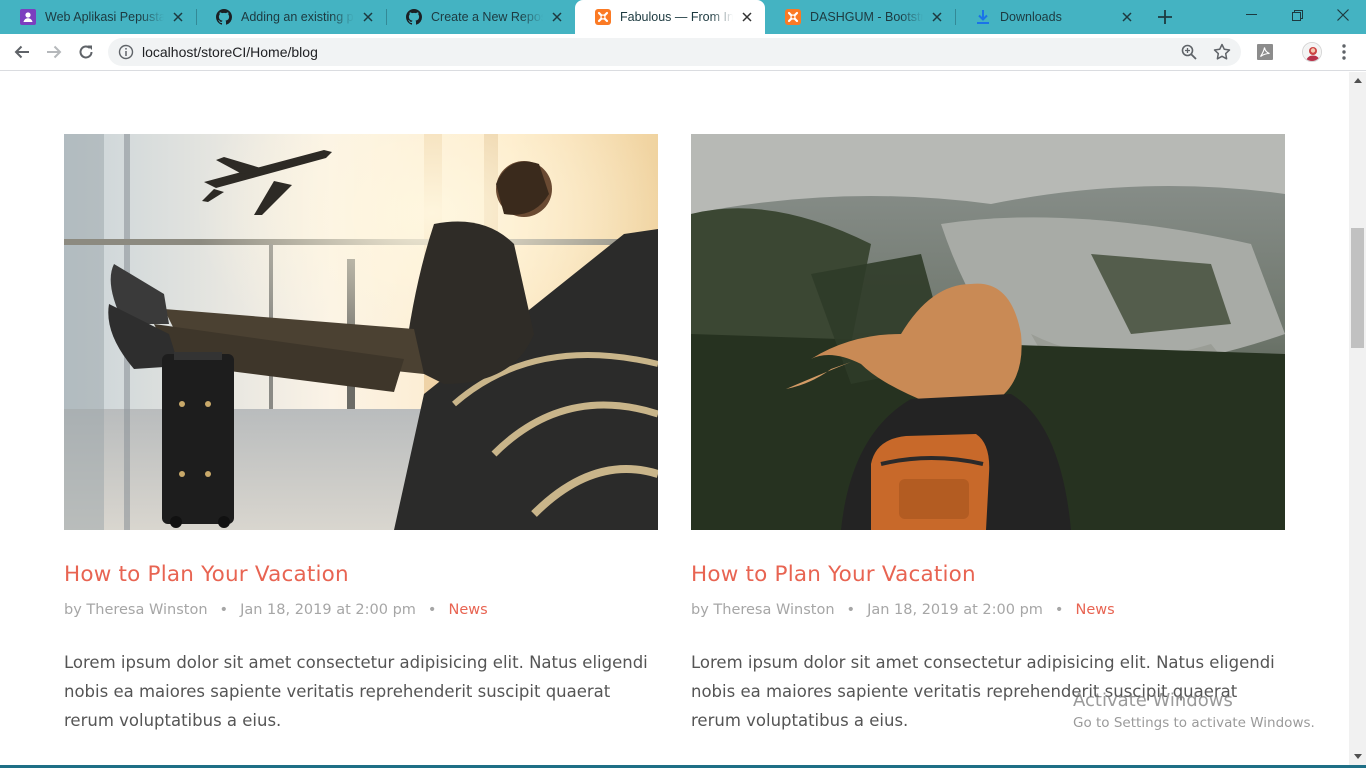  I want to click on tab-fabulous-active: Fabulous — From Indonesia, so click(670, 17).